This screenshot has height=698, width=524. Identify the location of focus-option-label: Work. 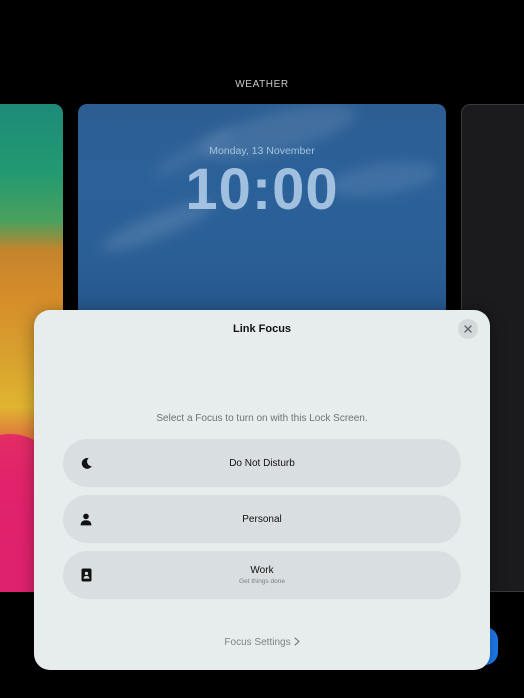
(262, 570).